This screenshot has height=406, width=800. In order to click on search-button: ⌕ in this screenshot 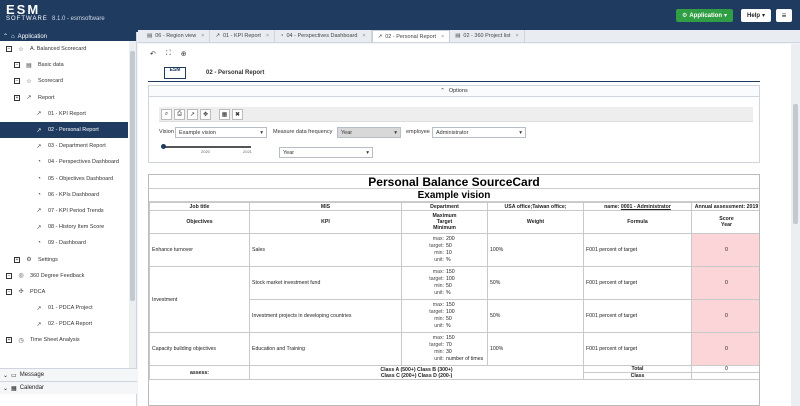, I will do `click(166, 114)`.